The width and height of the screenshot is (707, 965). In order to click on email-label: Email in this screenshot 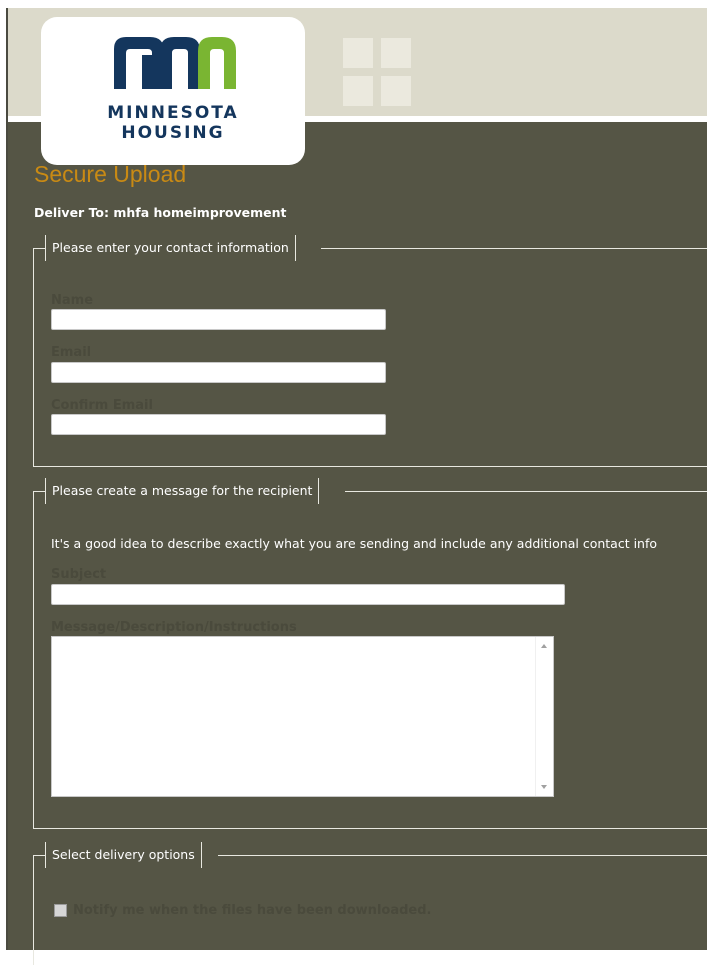, I will do `click(71, 352)`.